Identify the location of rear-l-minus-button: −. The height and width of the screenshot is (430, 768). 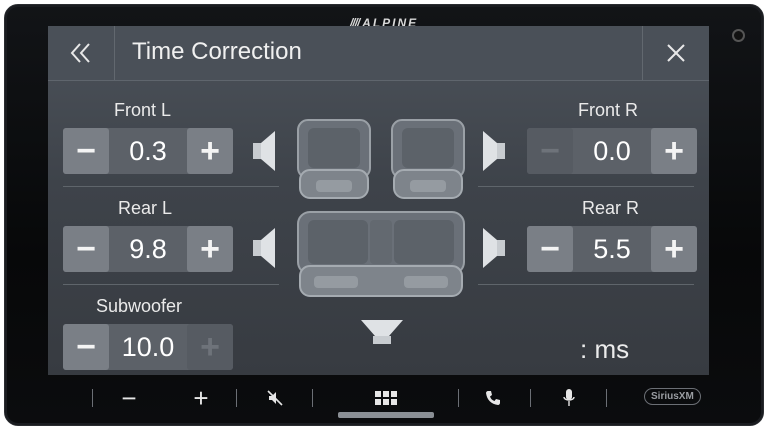
(86, 249).